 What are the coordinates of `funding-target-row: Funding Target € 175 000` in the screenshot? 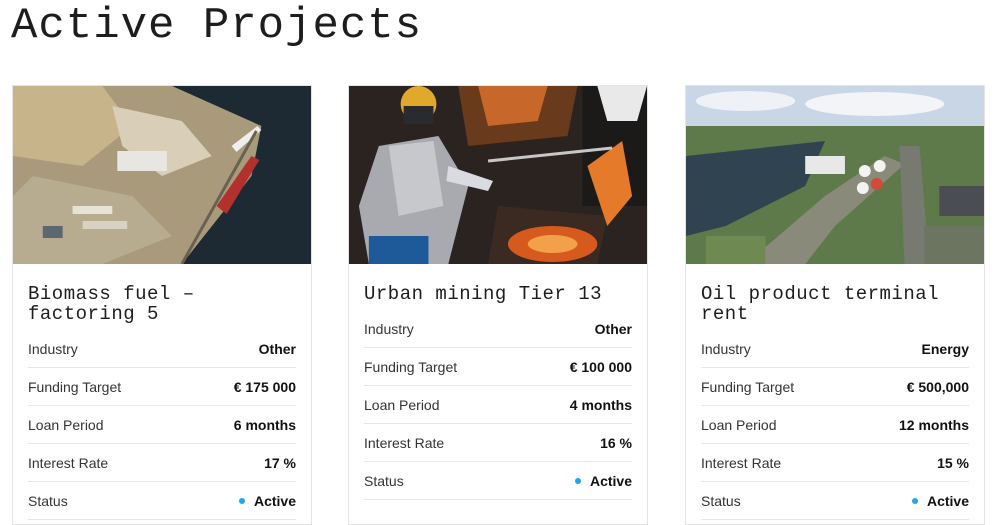 It's located at (162, 387).